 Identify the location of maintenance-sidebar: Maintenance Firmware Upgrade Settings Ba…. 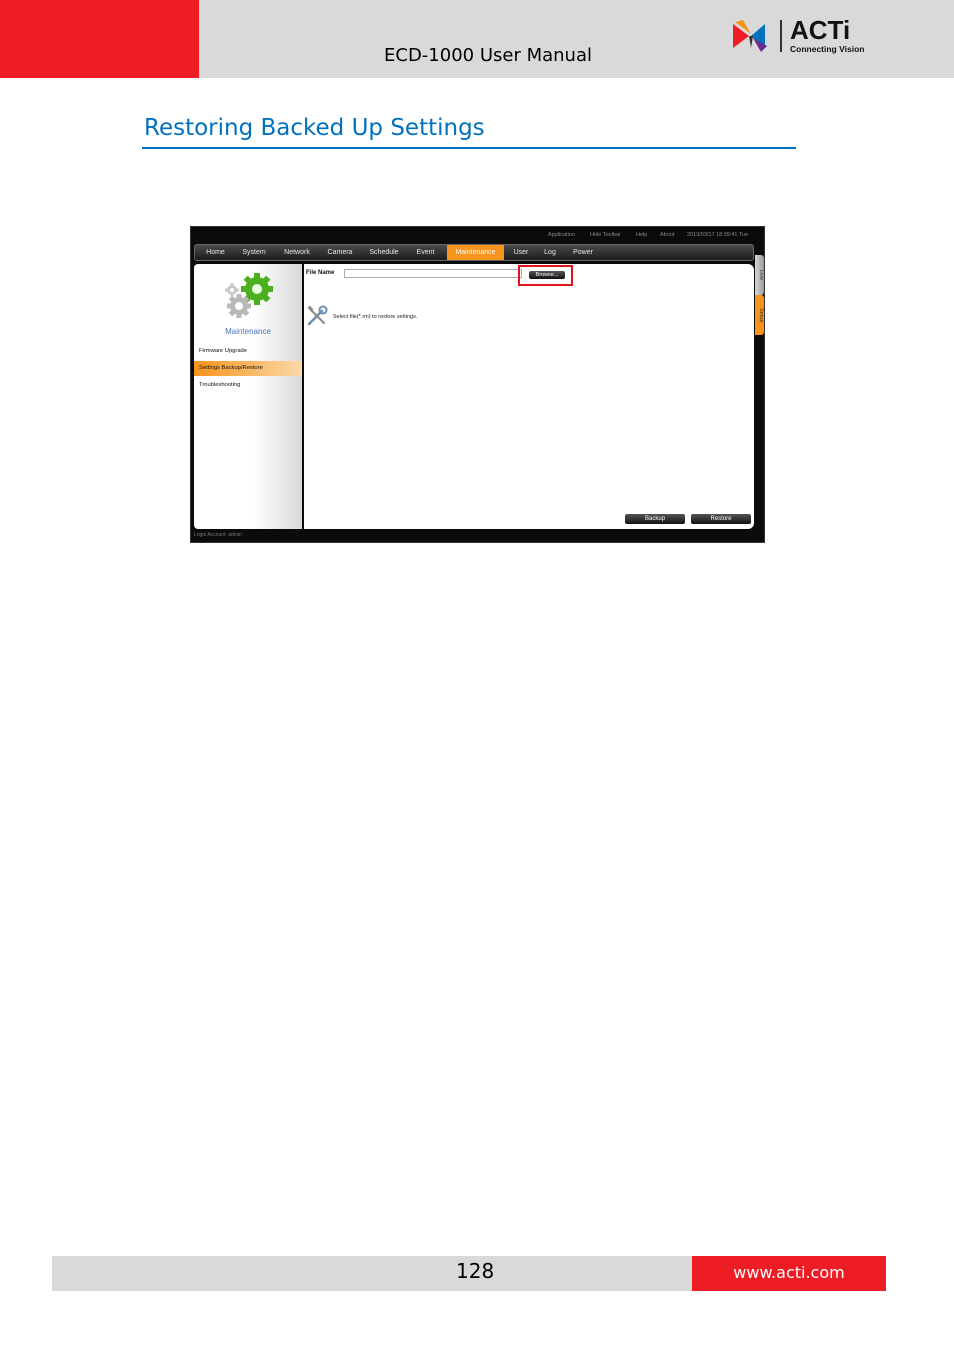
(248, 396).